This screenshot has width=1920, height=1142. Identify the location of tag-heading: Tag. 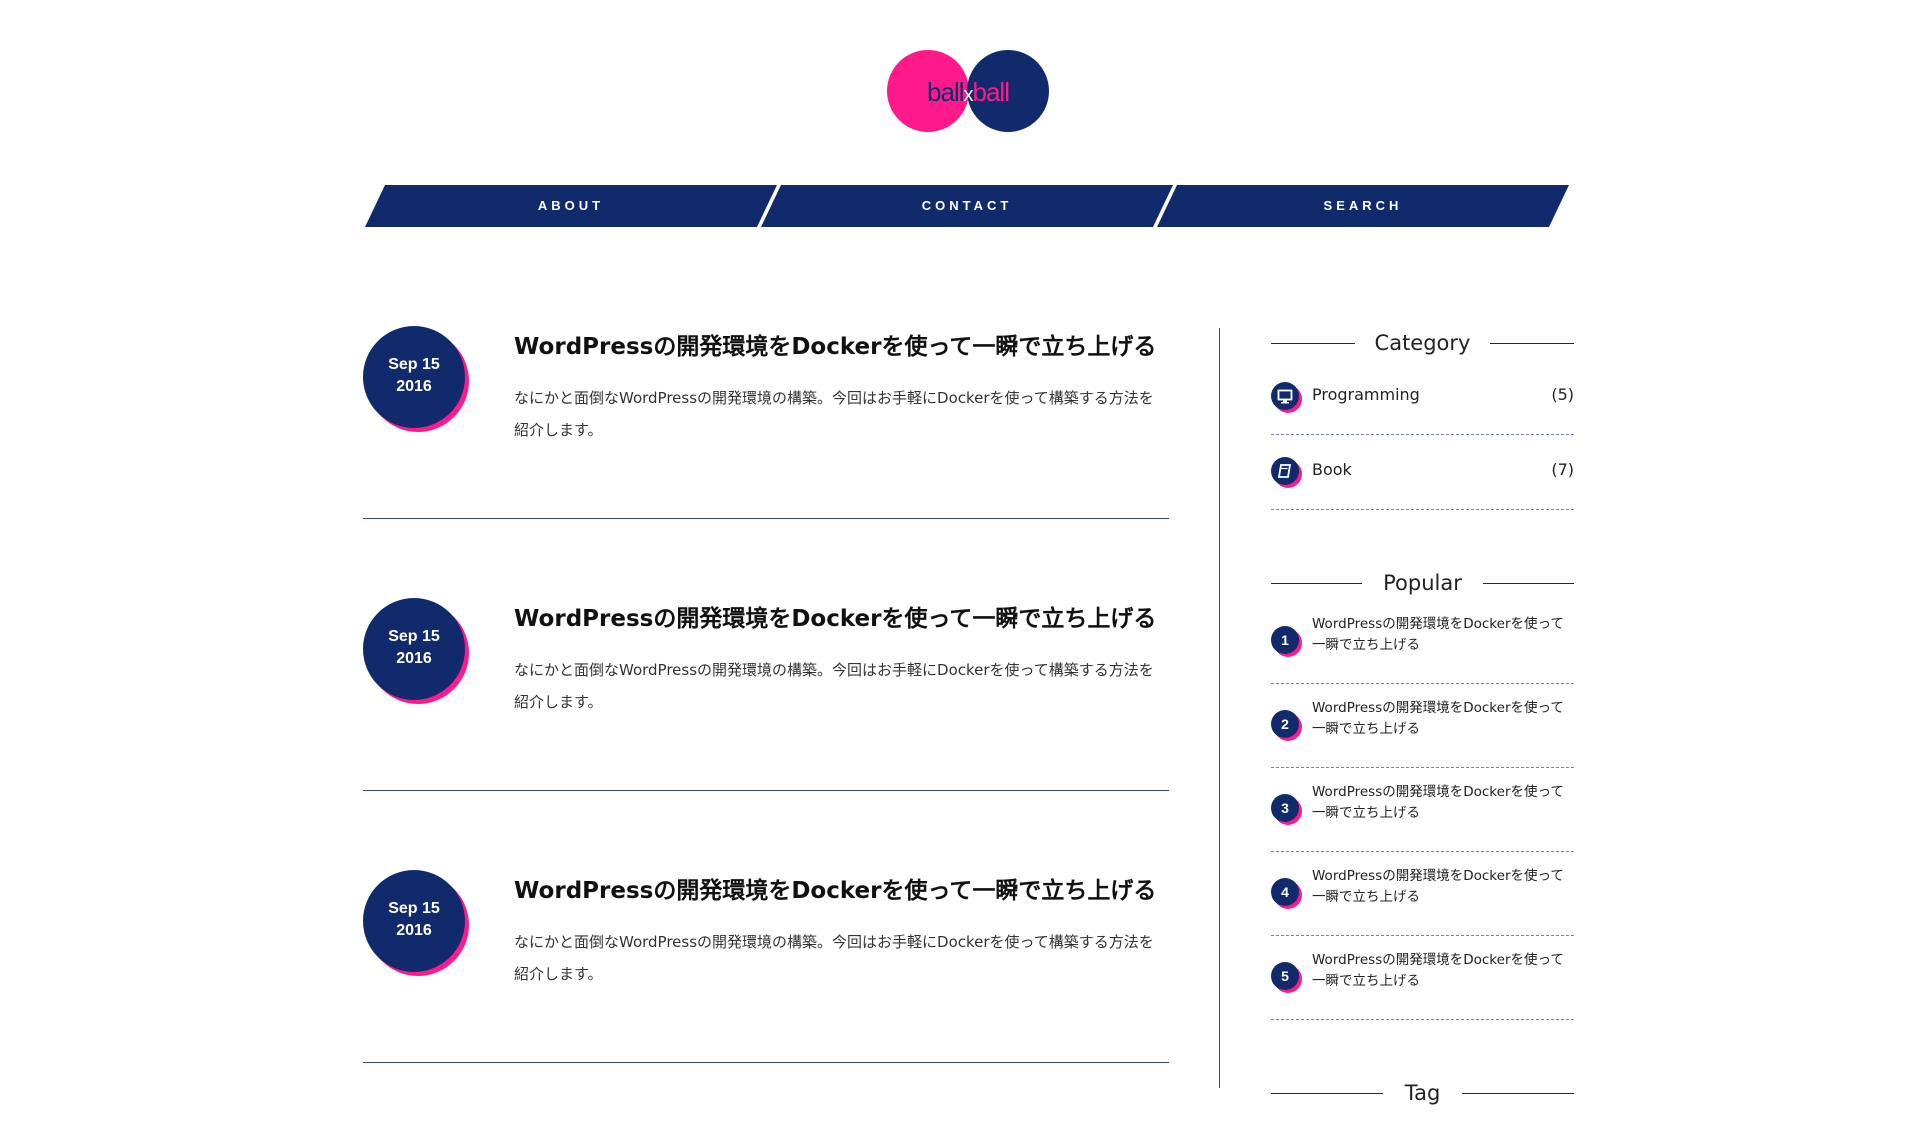
(1422, 1093).